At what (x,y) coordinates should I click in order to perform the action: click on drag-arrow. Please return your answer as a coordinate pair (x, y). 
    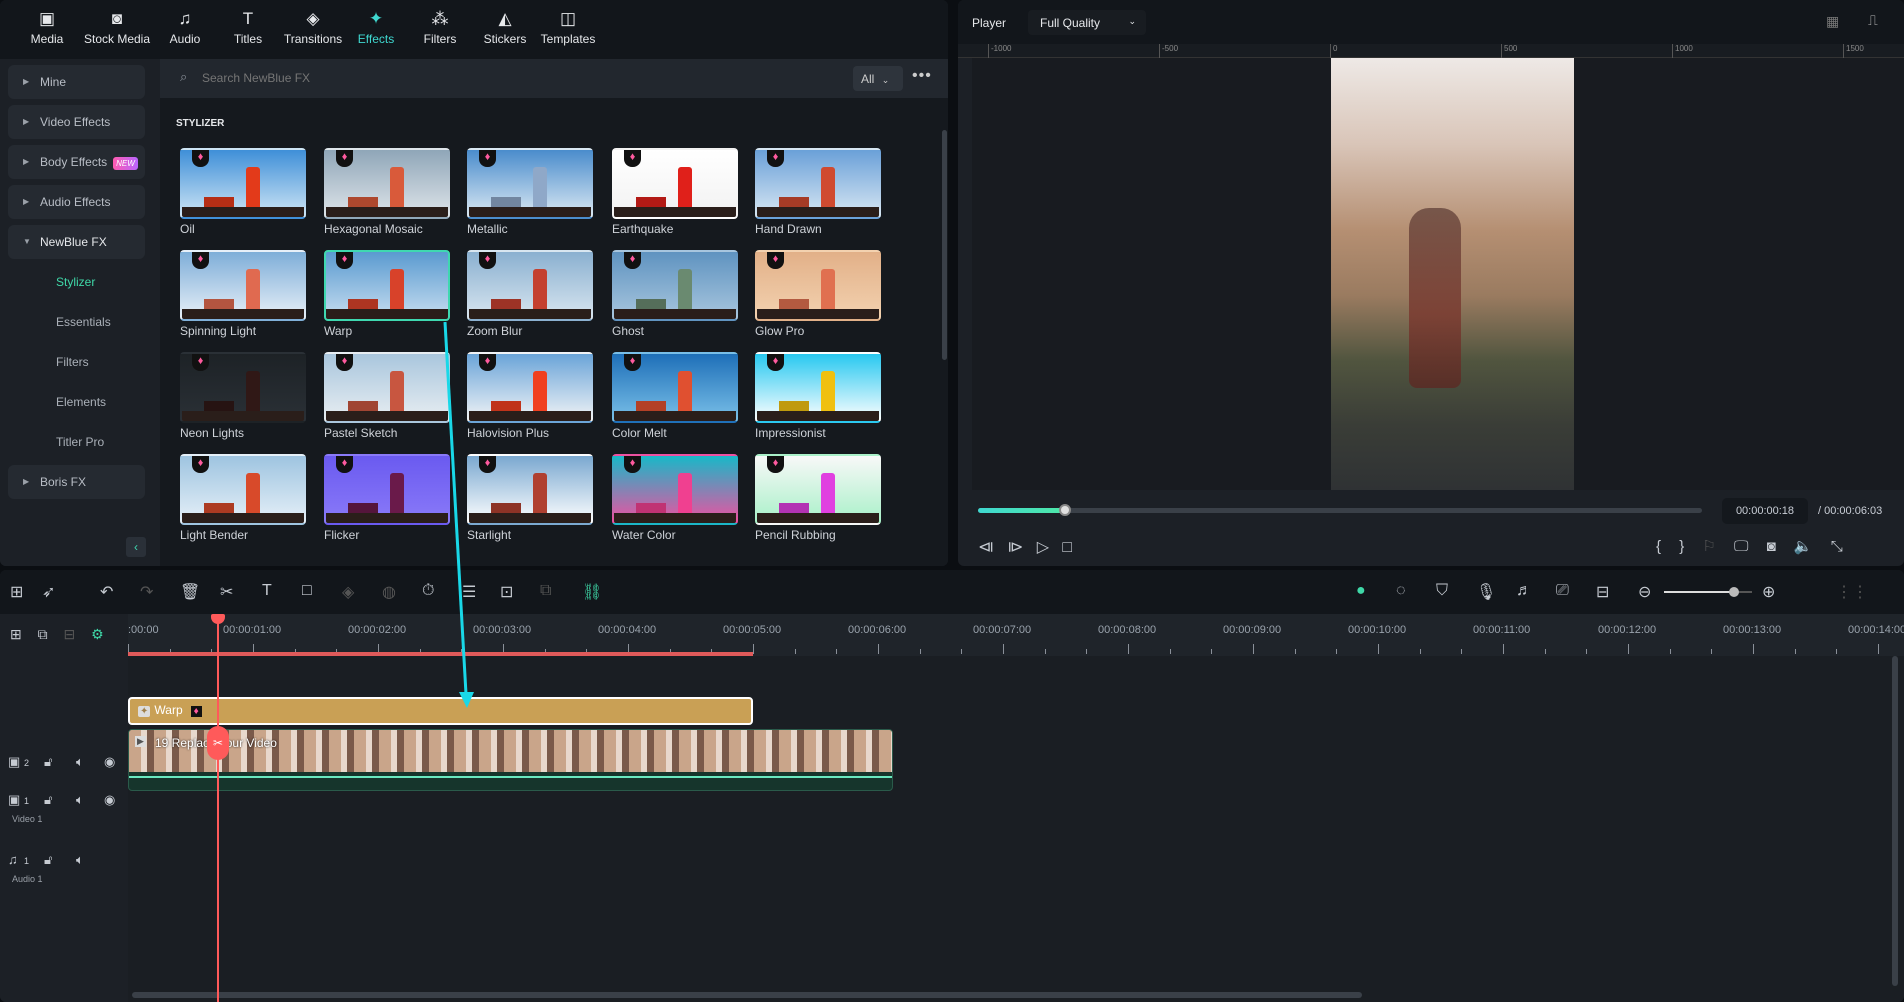
    Looking at the image, I should click on (458, 514).